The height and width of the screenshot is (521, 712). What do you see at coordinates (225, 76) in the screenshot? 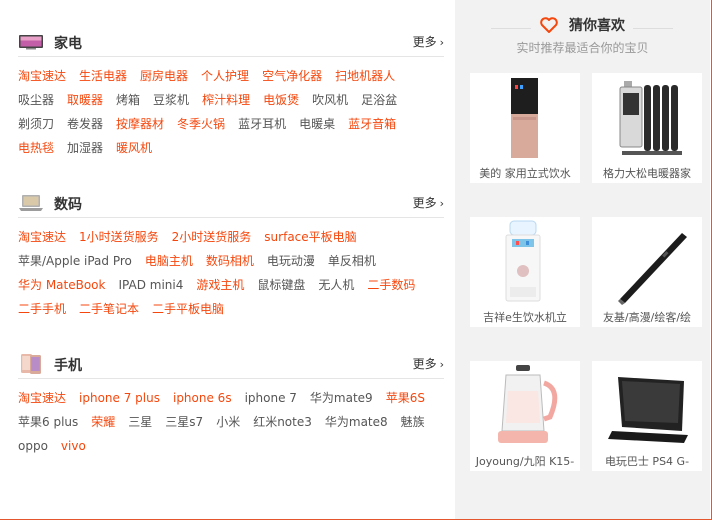
I see `category-link: 个人护理` at bounding box center [225, 76].